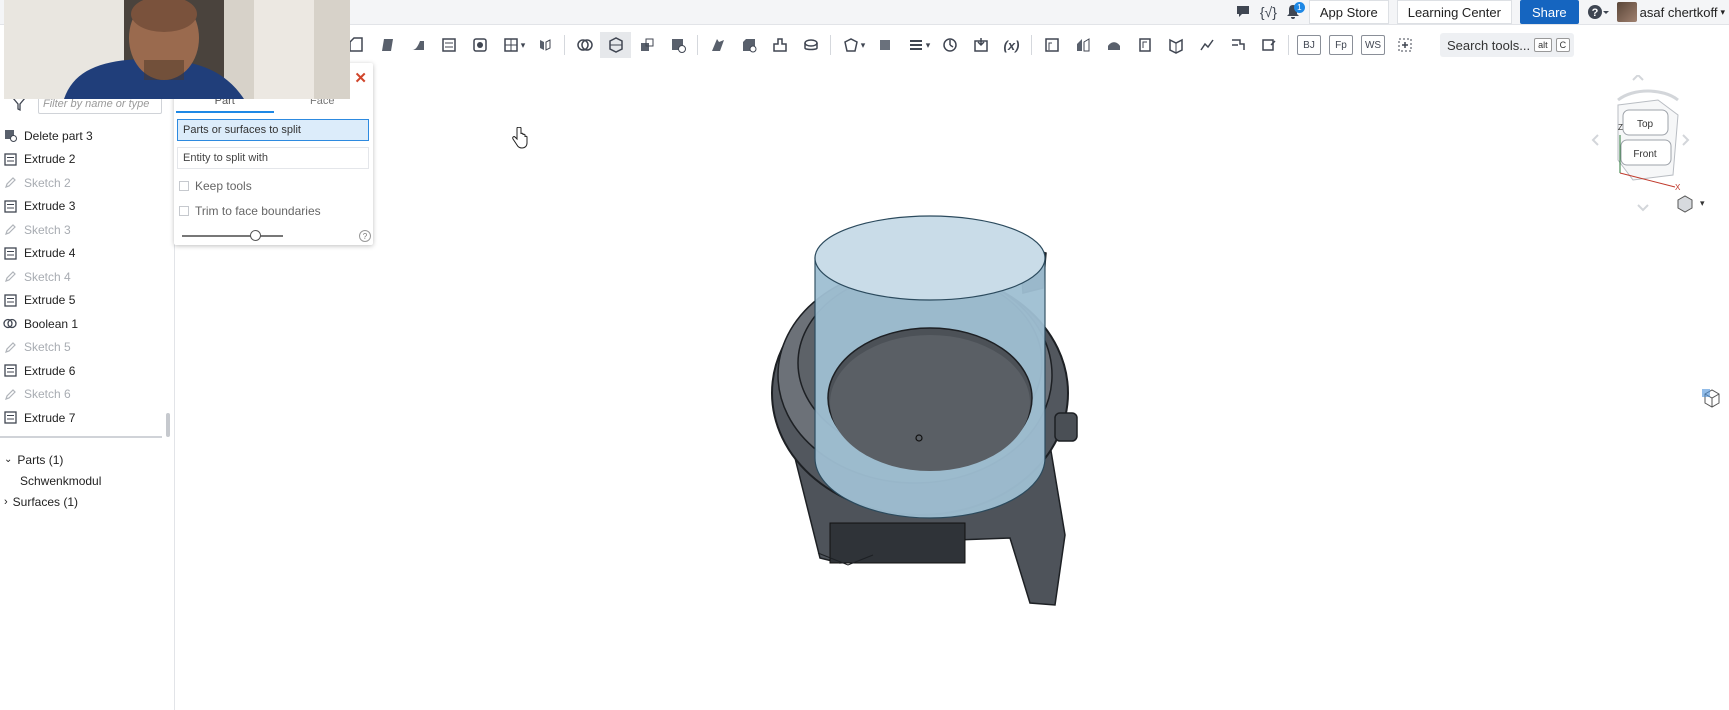  I want to click on part-item: Schwenkmodul, so click(85, 480).